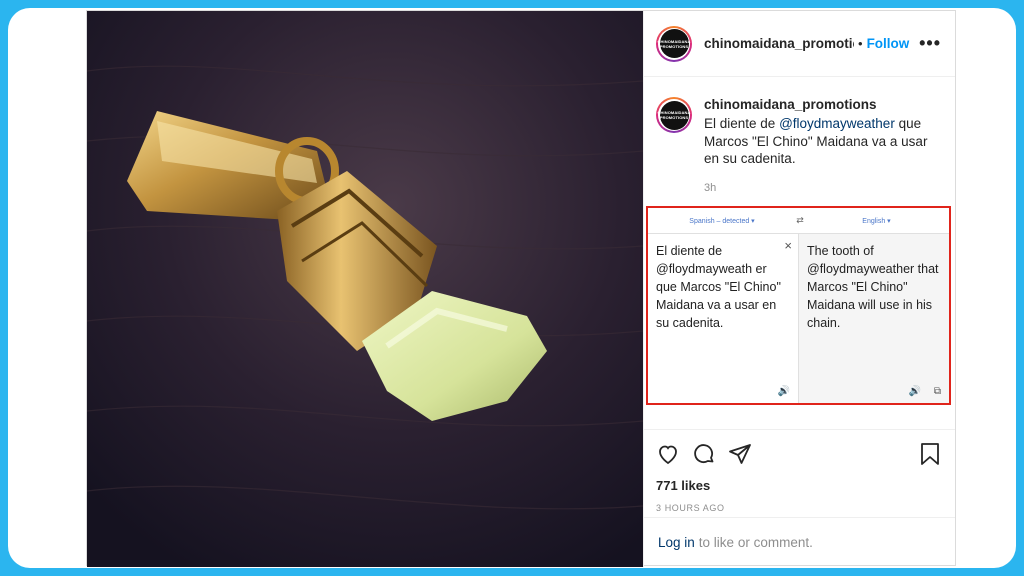  Describe the element at coordinates (931, 454) in the screenshot. I see `bookmark-icon` at that location.